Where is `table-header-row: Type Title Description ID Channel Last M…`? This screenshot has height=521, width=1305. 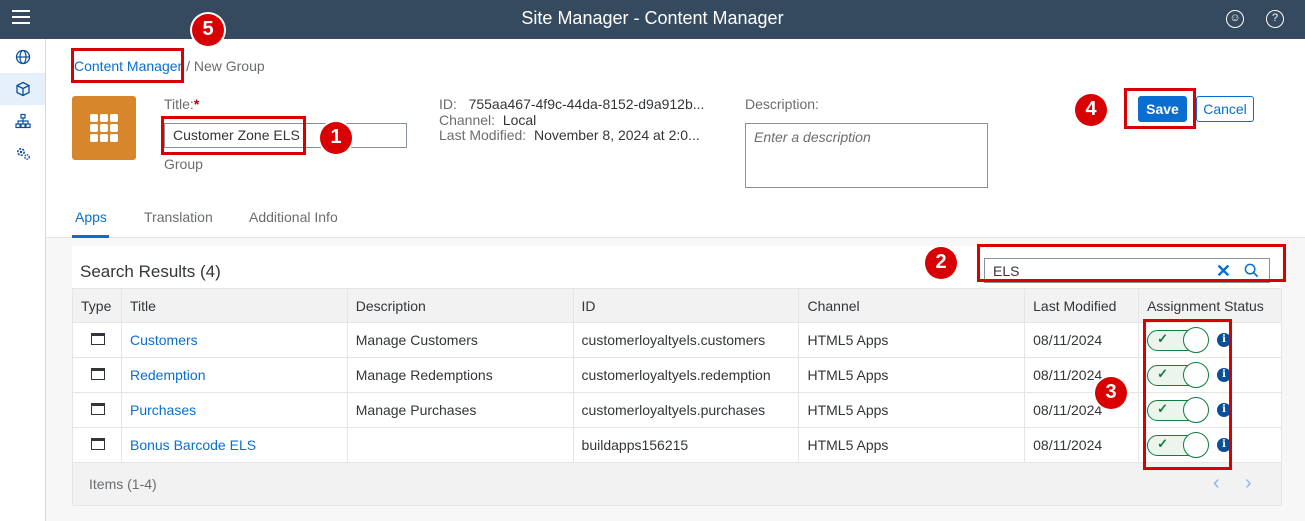 table-header-row: Type Title Description ID Channel Last M… is located at coordinates (677, 305).